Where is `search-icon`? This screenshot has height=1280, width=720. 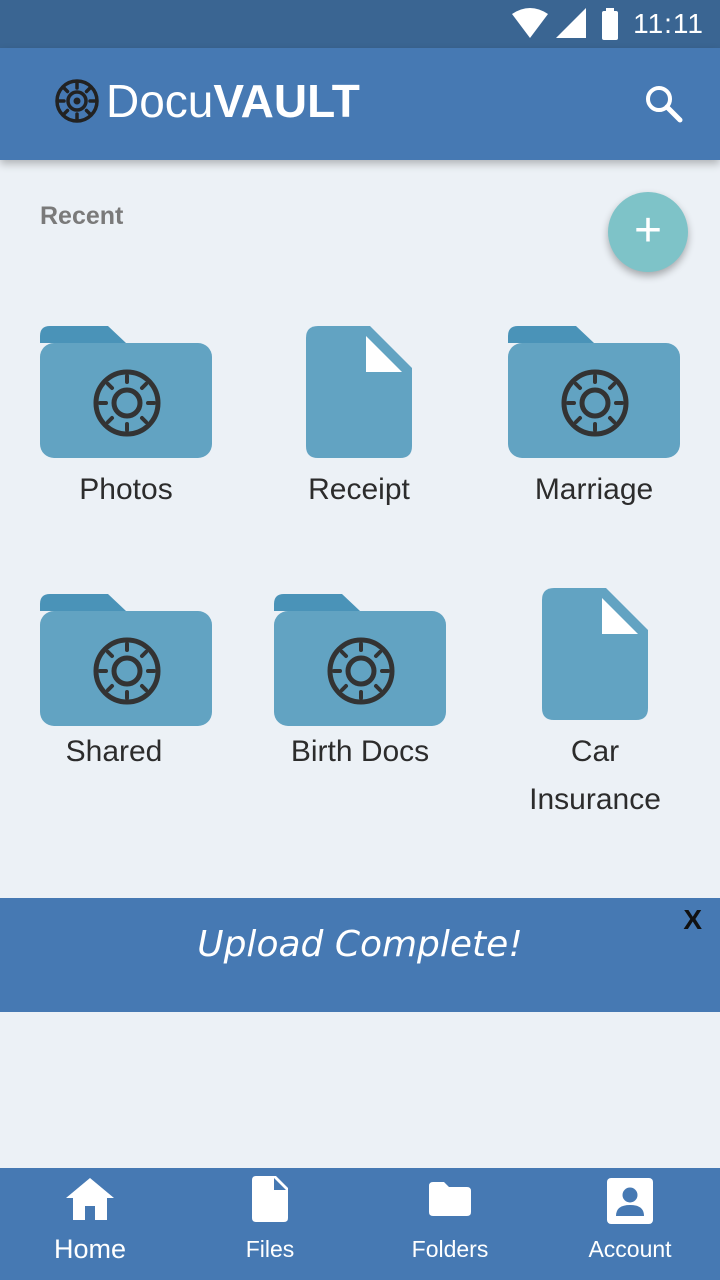
search-icon is located at coordinates (664, 104).